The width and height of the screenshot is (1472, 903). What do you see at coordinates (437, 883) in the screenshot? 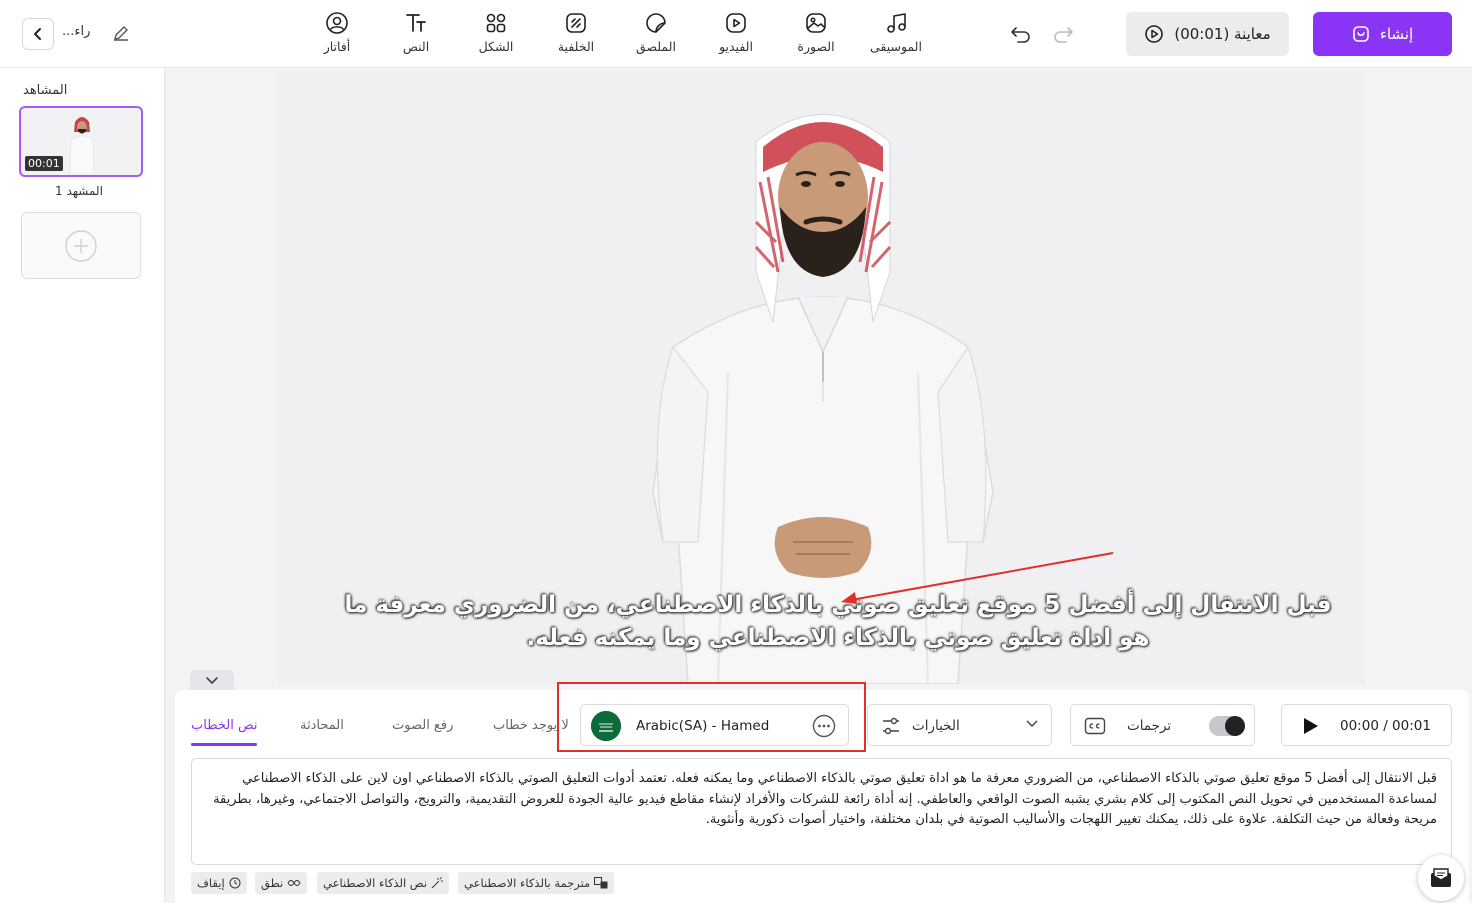
I see `magic-wand-icon` at bounding box center [437, 883].